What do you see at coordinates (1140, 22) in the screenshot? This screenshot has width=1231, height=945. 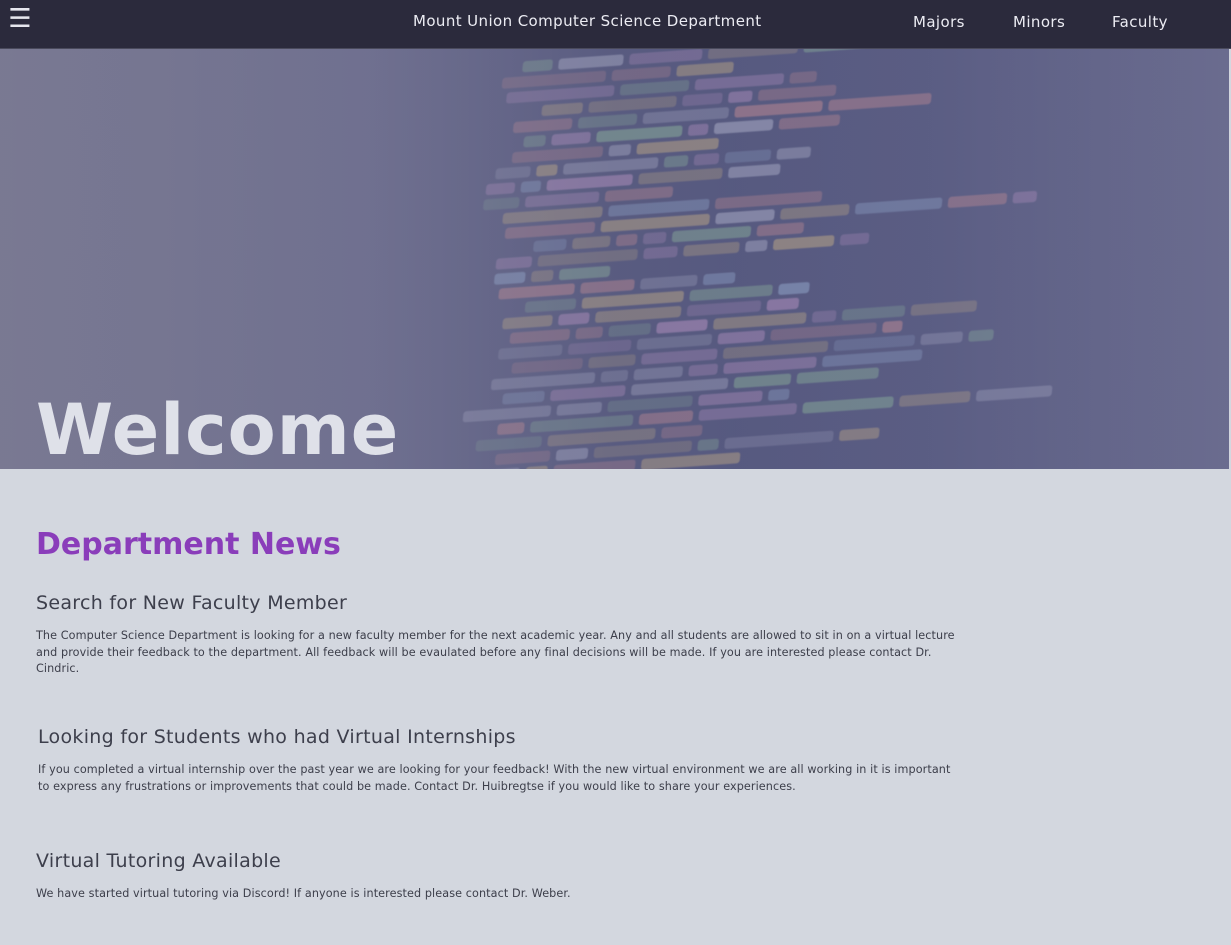 I see `nav-link-faculty: Faculty` at bounding box center [1140, 22].